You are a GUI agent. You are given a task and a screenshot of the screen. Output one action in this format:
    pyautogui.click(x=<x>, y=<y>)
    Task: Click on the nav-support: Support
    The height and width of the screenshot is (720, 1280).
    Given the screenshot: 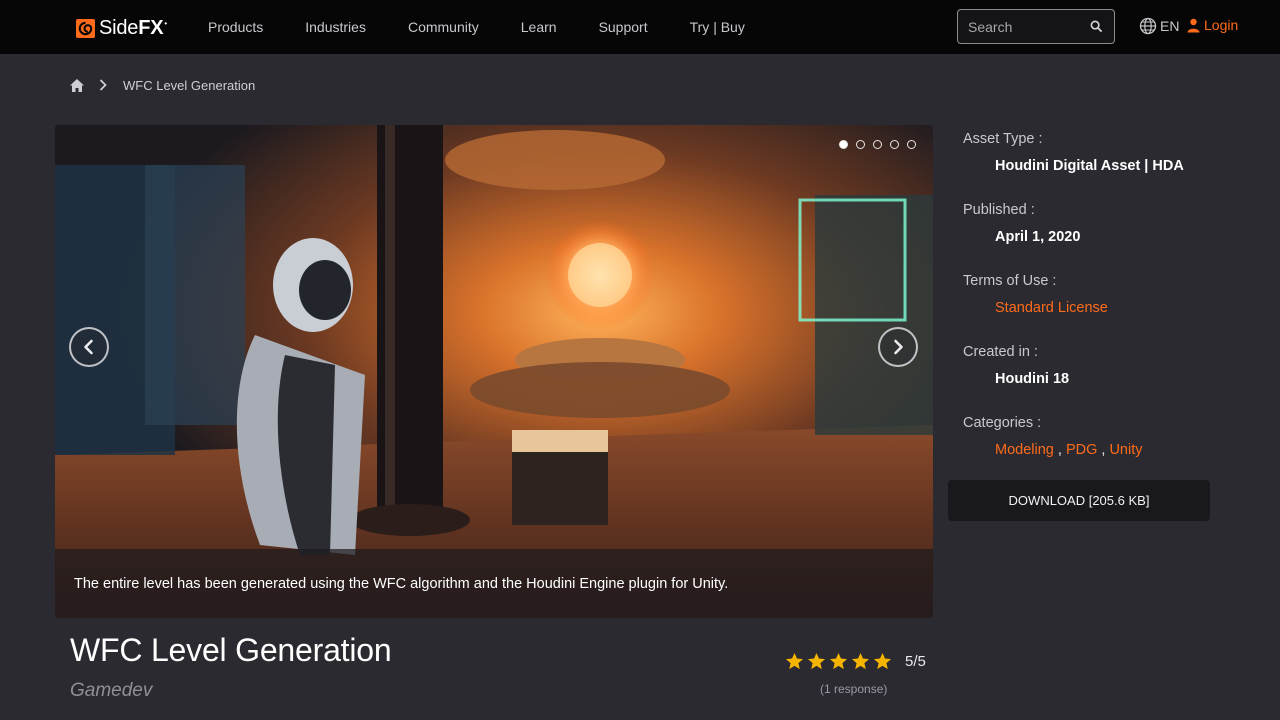 What is the action you would take?
    pyautogui.click(x=623, y=27)
    